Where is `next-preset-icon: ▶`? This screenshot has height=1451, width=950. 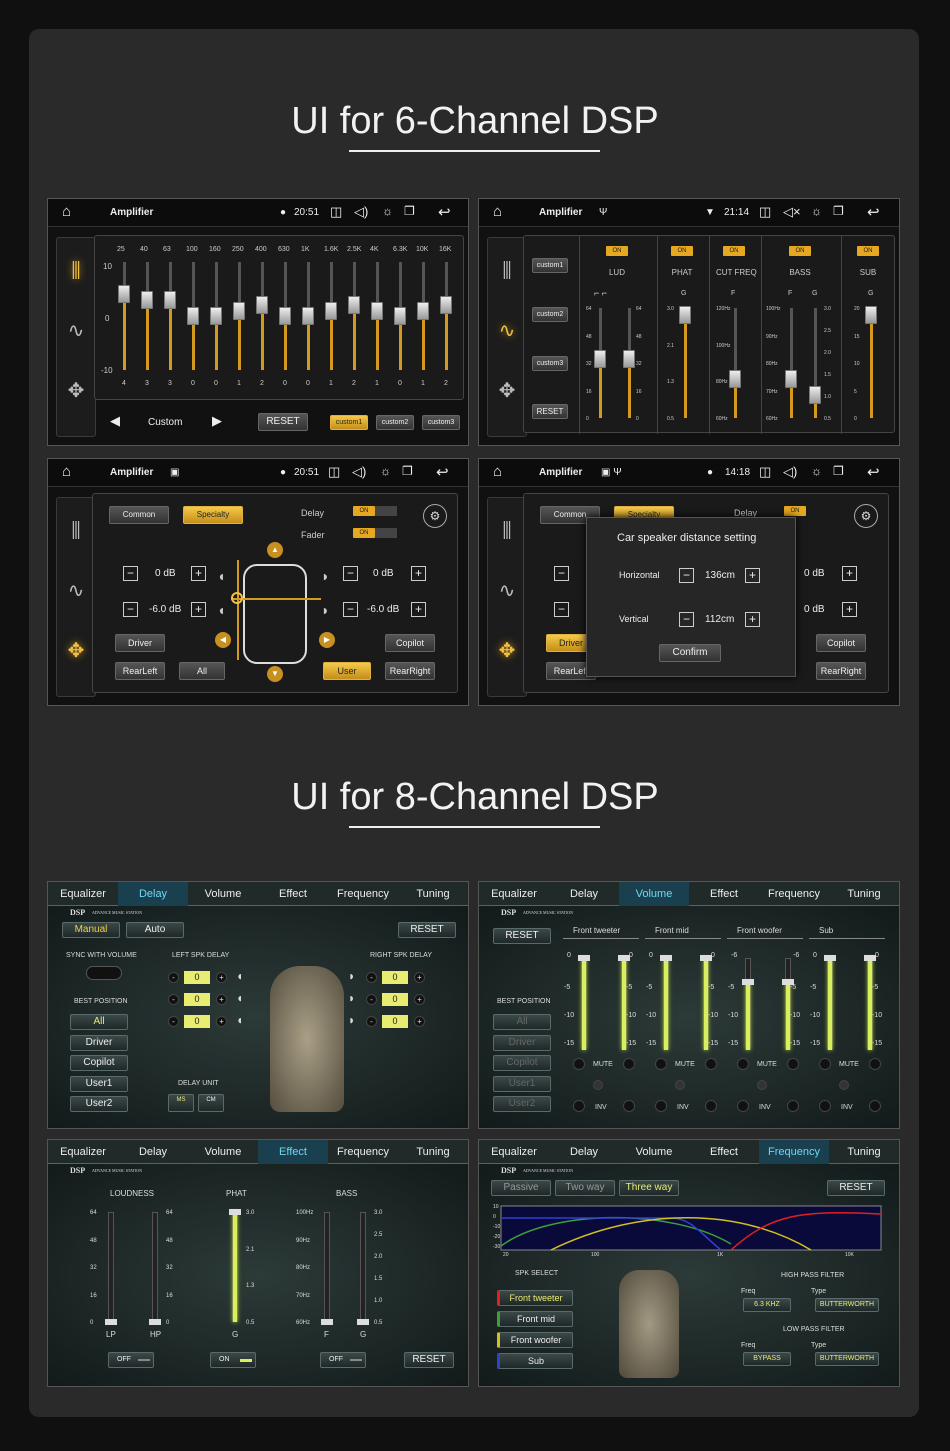 next-preset-icon: ▶ is located at coordinates (217, 421).